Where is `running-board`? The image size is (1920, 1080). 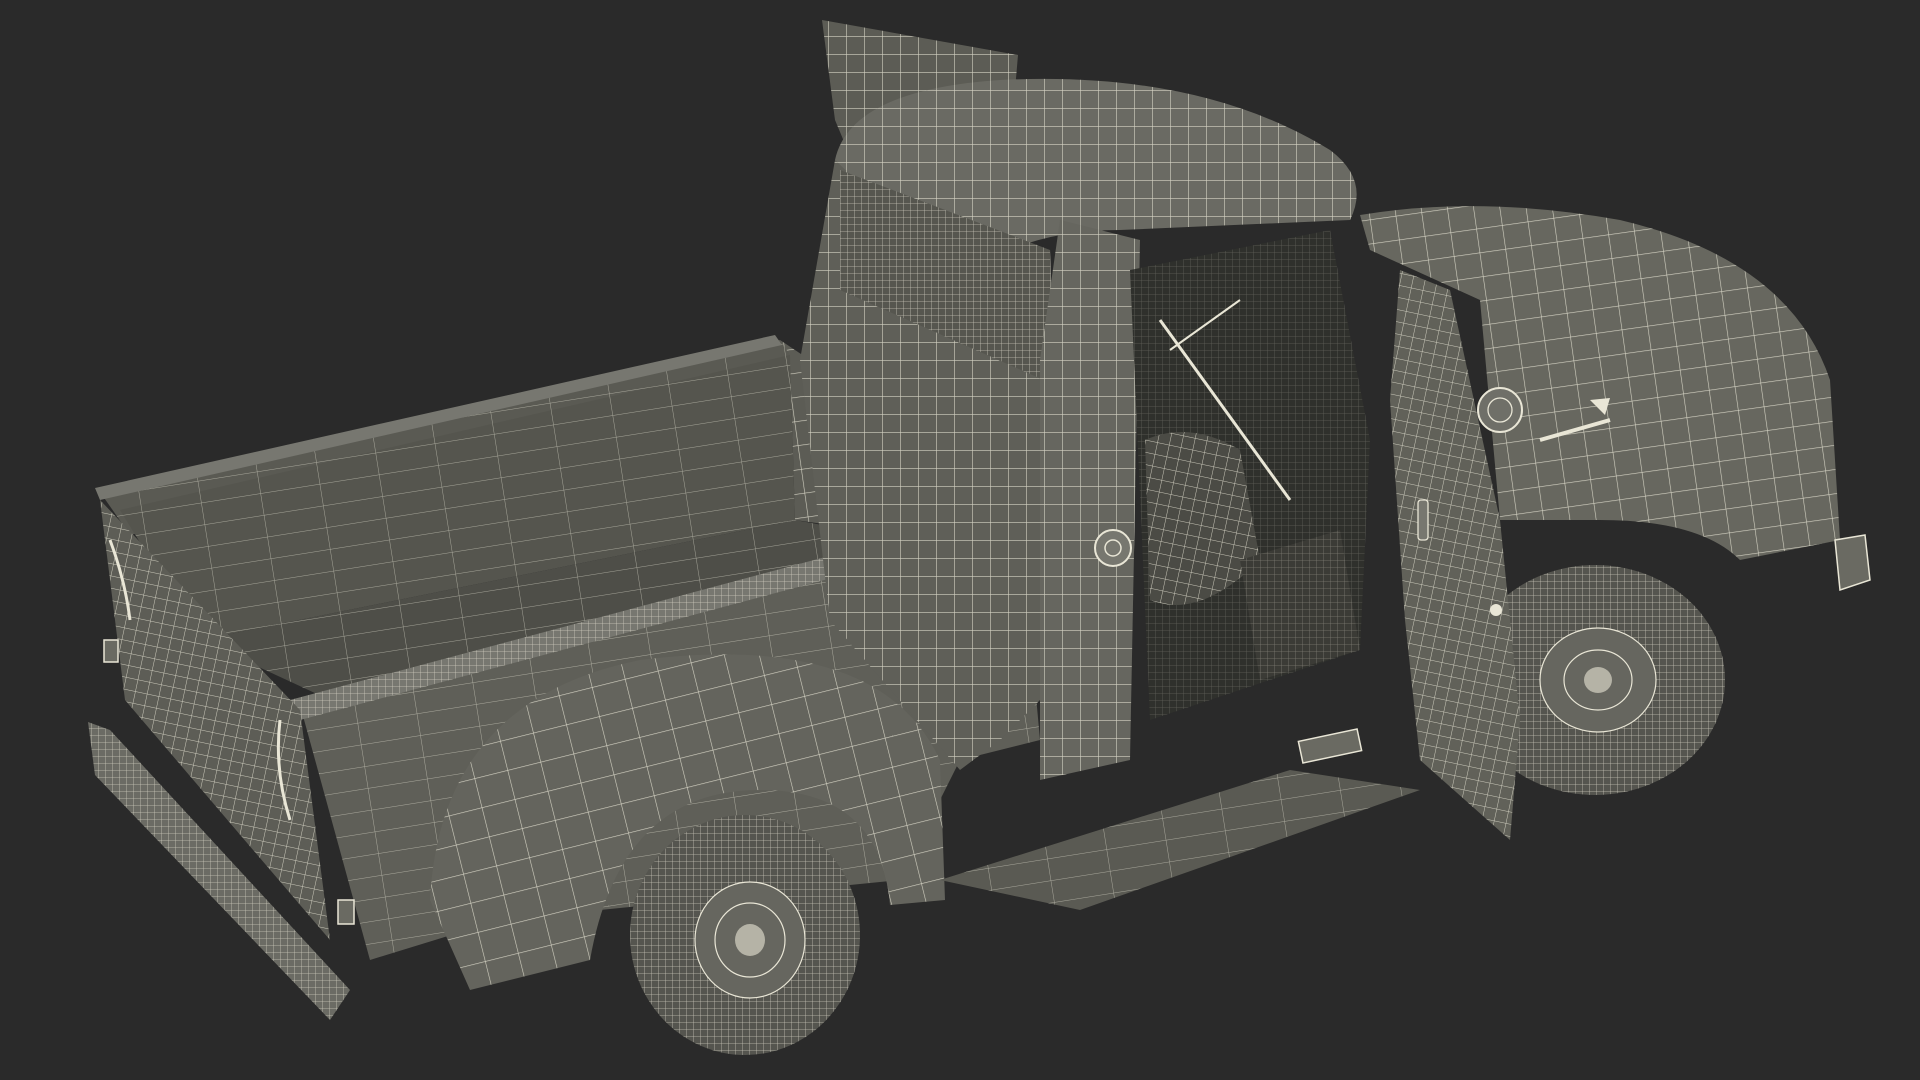
running-board is located at coordinates (1180, 819).